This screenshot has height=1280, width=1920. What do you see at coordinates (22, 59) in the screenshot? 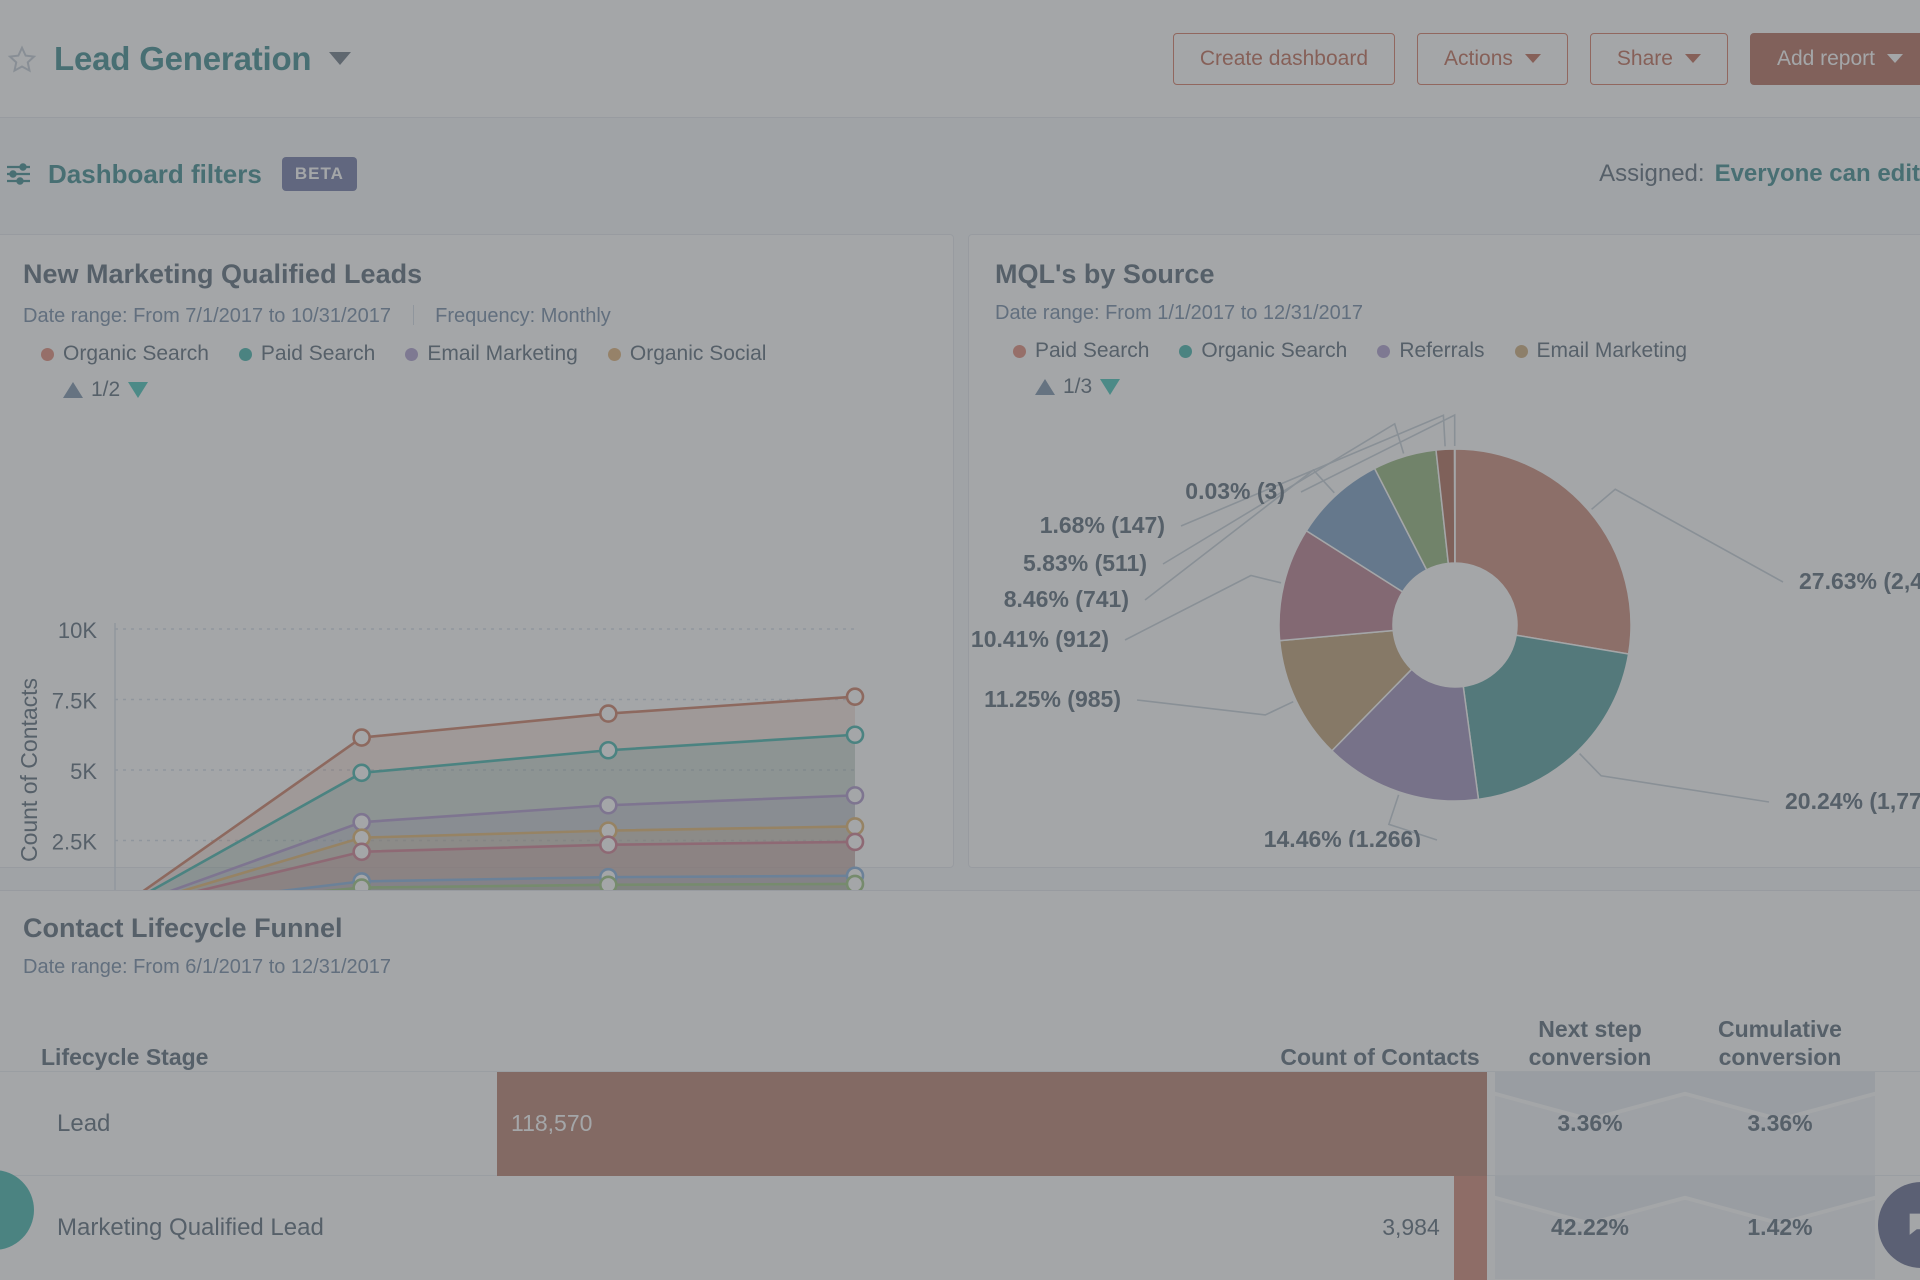
I see `favorite-star-icon` at bounding box center [22, 59].